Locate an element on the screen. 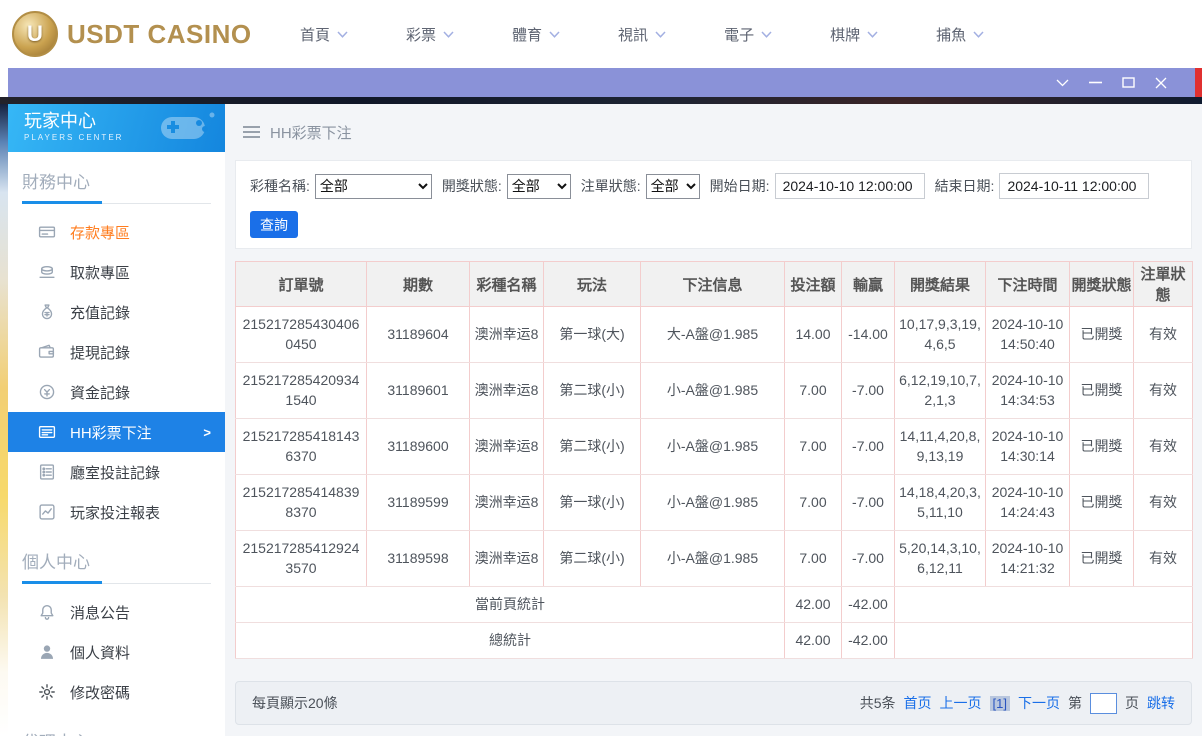  table-cell: 大-A盤@1.985 is located at coordinates (712, 334).